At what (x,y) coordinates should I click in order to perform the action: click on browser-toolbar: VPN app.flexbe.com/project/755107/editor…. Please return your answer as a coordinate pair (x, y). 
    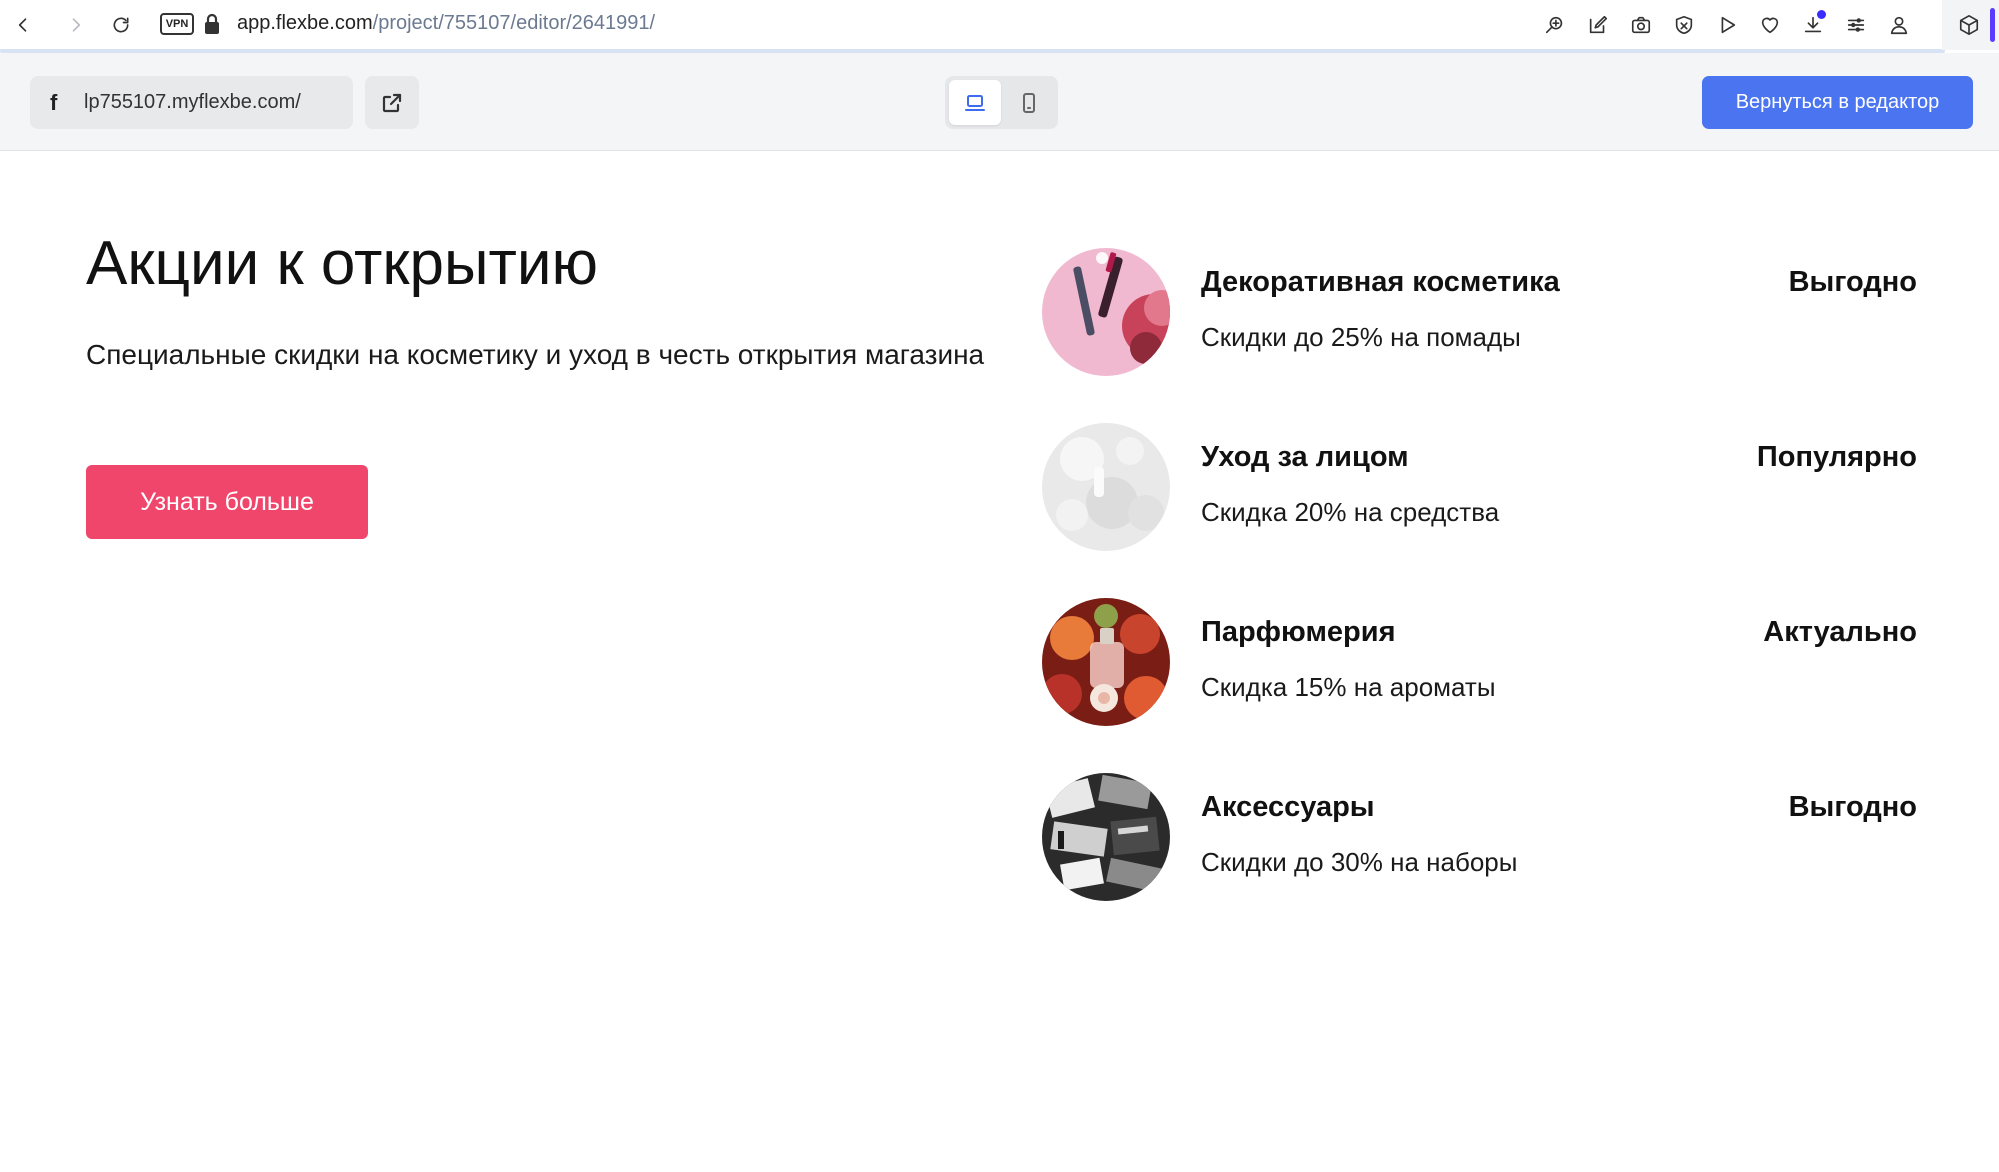
    Looking at the image, I should click on (999, 26).